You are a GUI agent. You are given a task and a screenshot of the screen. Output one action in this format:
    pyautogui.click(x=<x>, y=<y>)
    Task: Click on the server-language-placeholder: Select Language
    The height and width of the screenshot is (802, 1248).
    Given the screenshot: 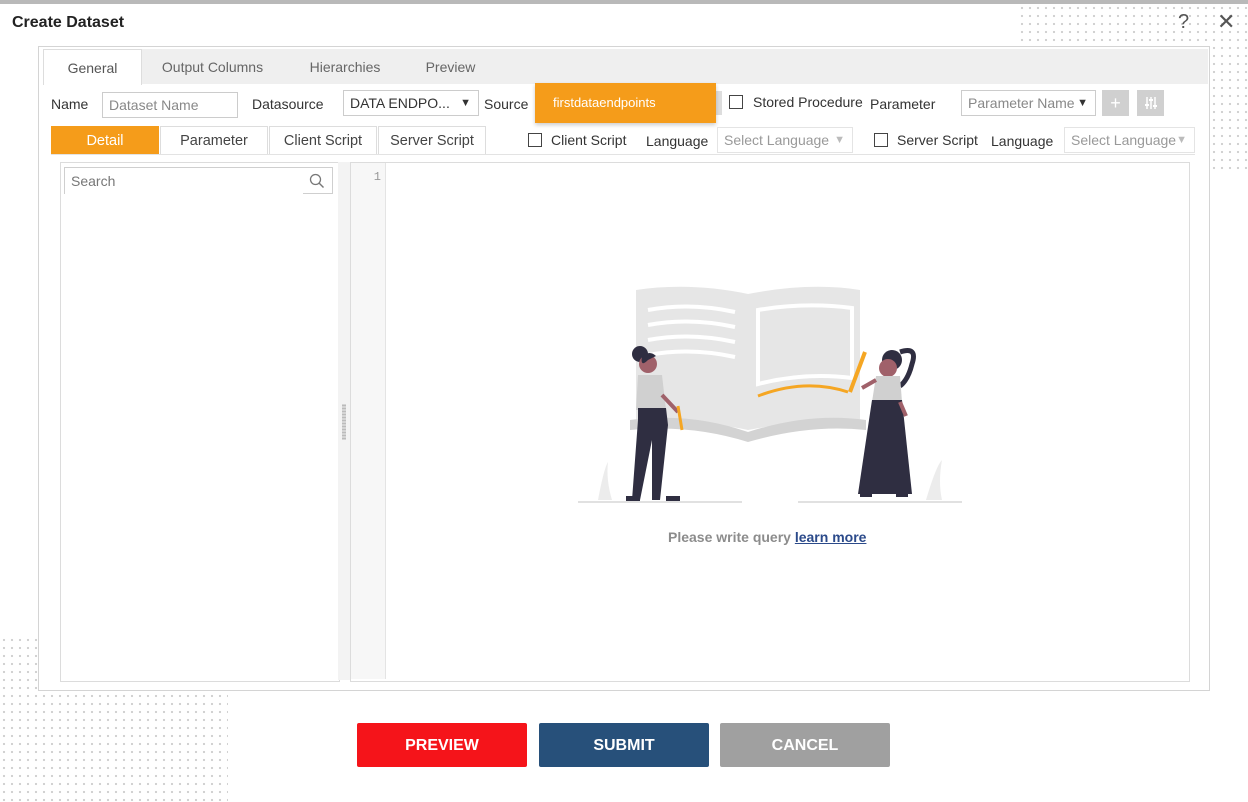 What is the action you would take?
    pyautogui.click(x=1124, y=140)
    